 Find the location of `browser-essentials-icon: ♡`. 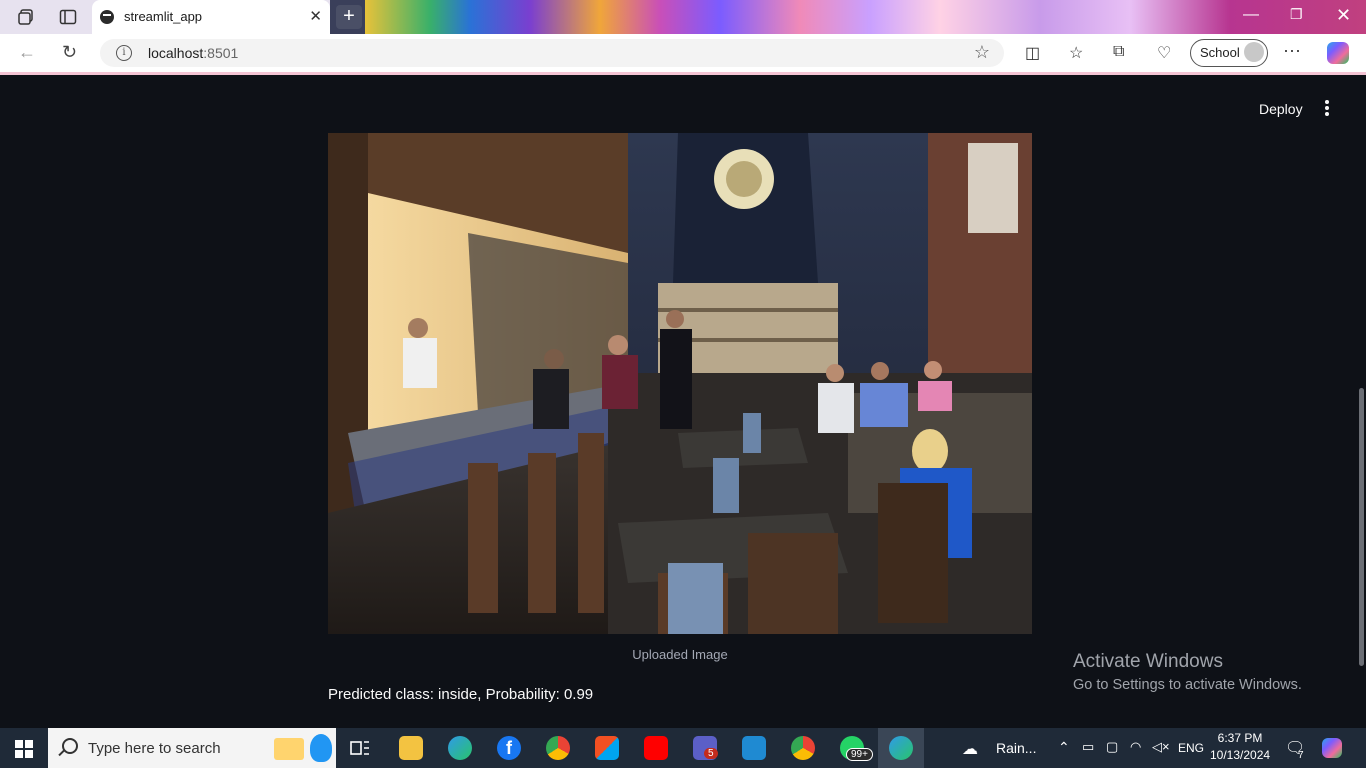

browser-essentials-icon: ♡ is located at coordinates (1164, 53).